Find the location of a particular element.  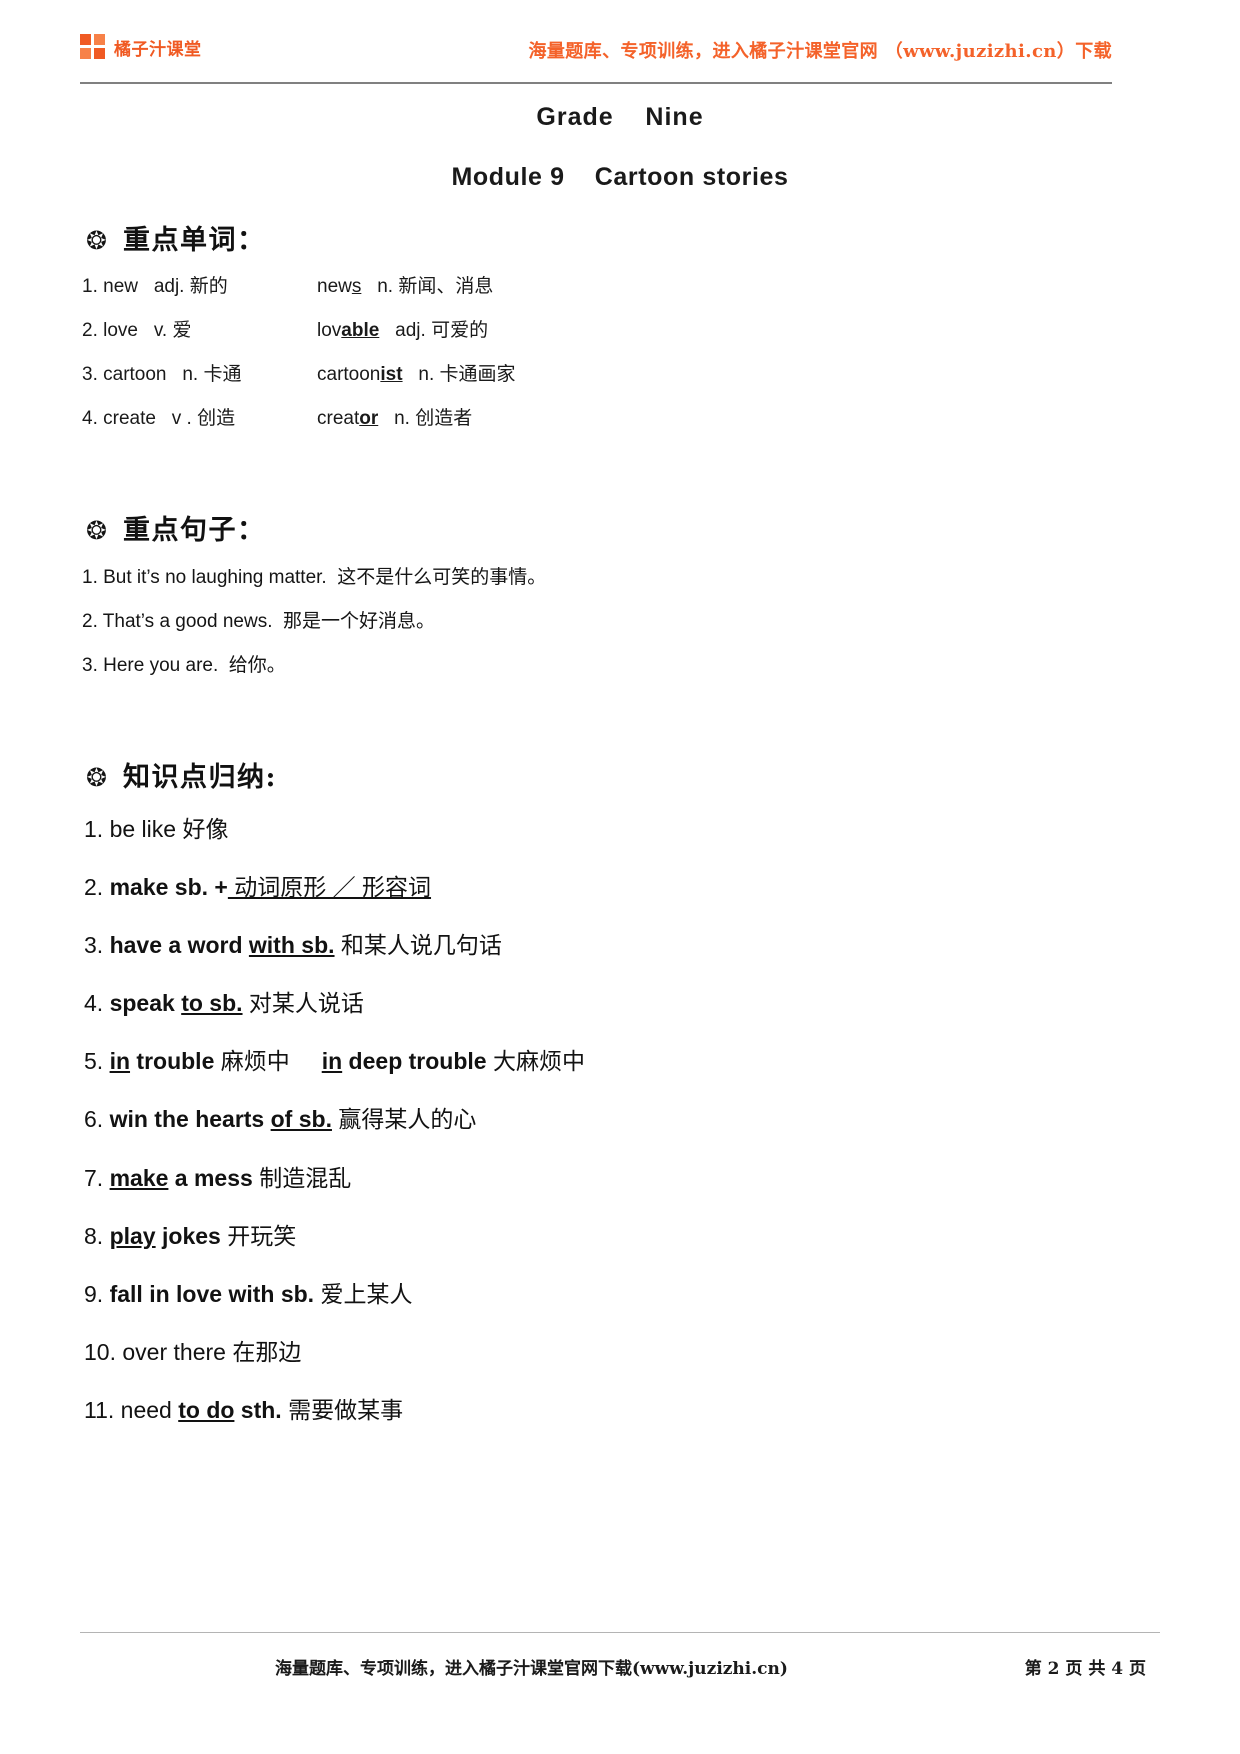

knowledge-point-phrase-tail: trouble is located at coordinates (172, 1061).